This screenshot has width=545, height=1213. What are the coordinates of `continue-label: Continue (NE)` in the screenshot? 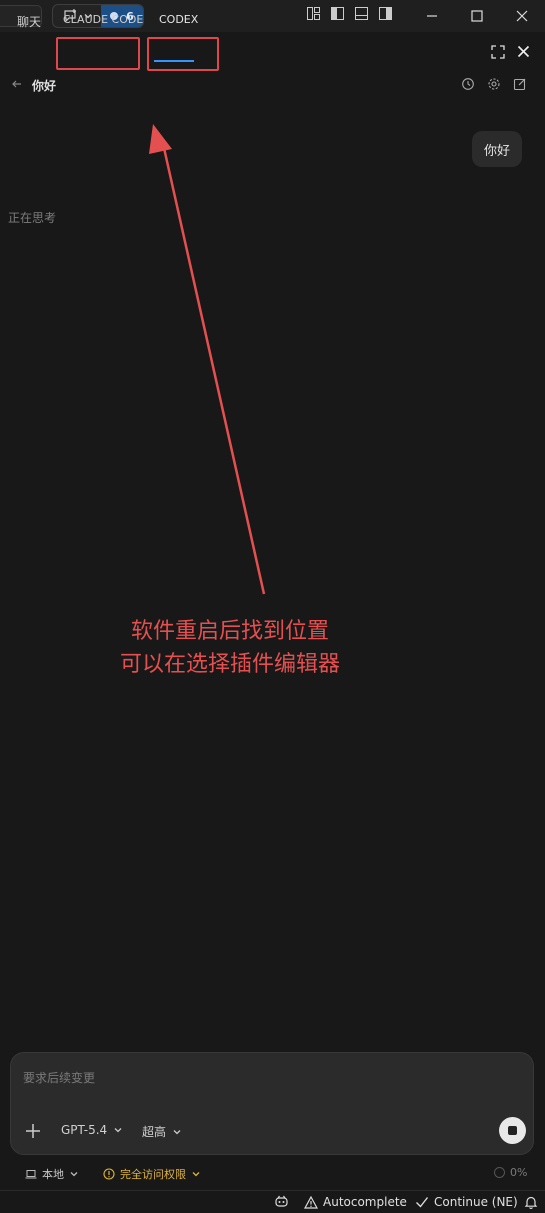 It's located at (476, 1202).